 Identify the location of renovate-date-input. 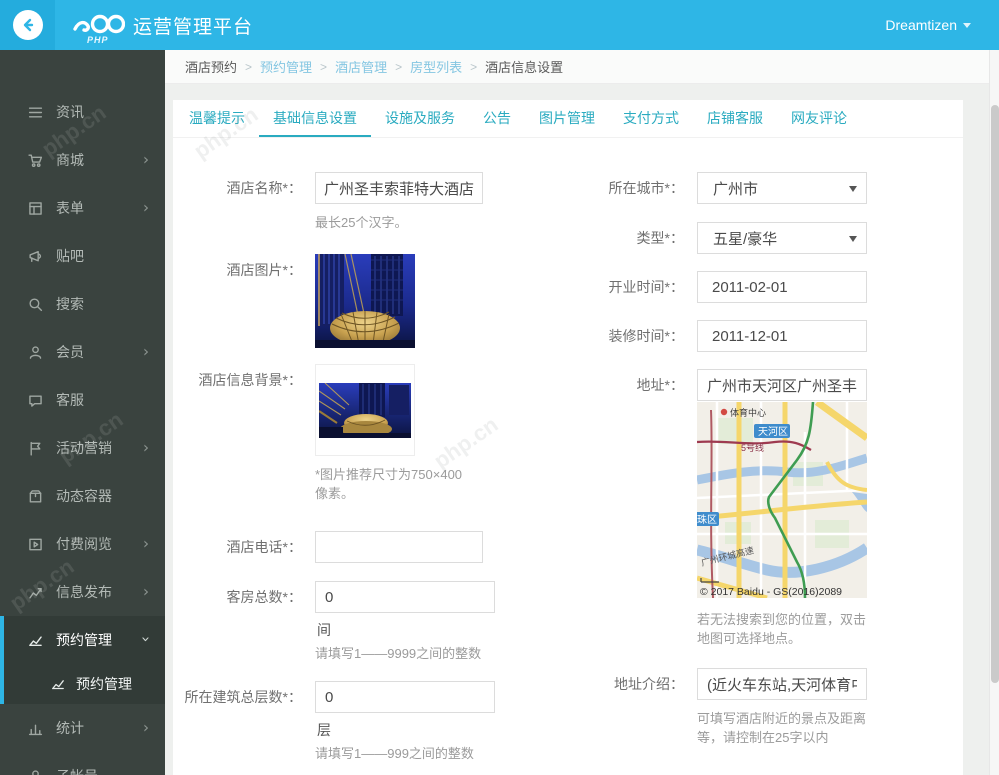
(782, 336).